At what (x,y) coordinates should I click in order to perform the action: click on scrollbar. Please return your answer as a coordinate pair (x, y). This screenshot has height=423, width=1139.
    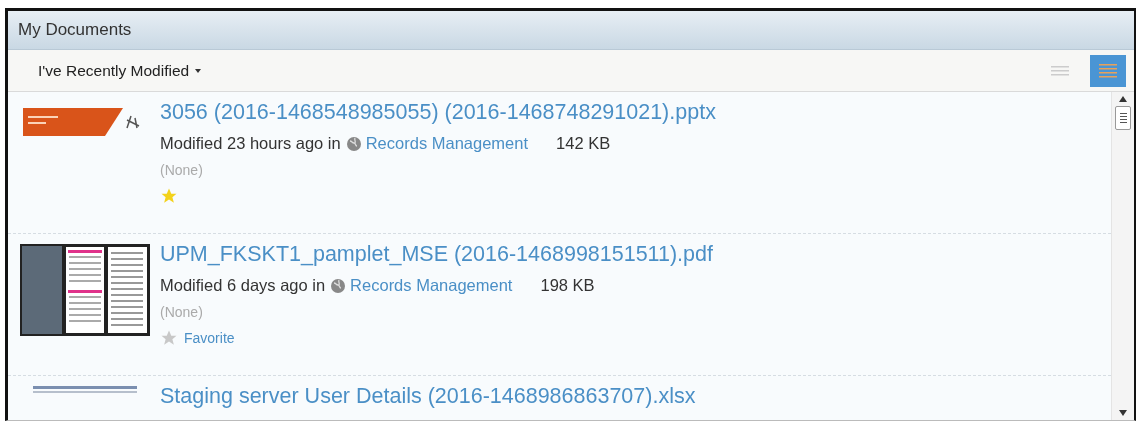
    Looking at the image, I should click on (1122, 256).